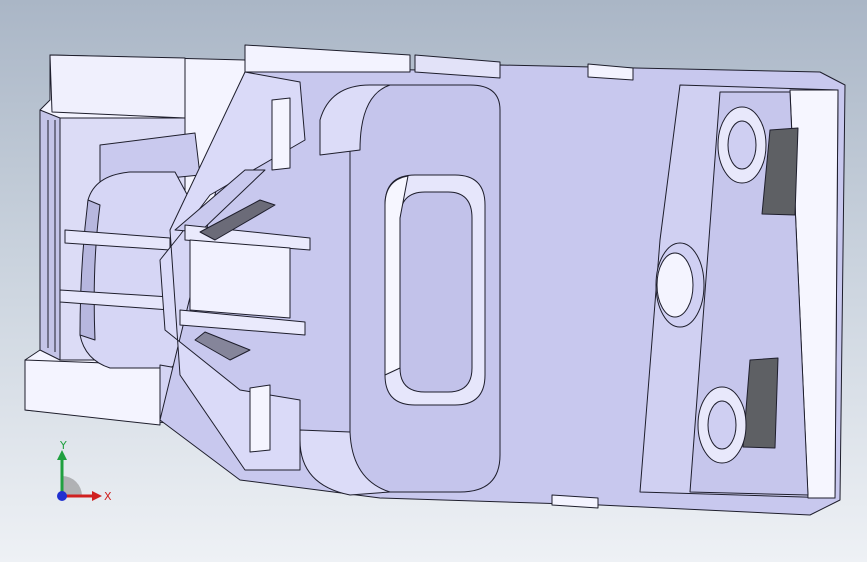 The height and width of the screenshot is (562, 867). Describe the element at coordinates (610, 72) in the screenshot. I see `top-slot` at that location.